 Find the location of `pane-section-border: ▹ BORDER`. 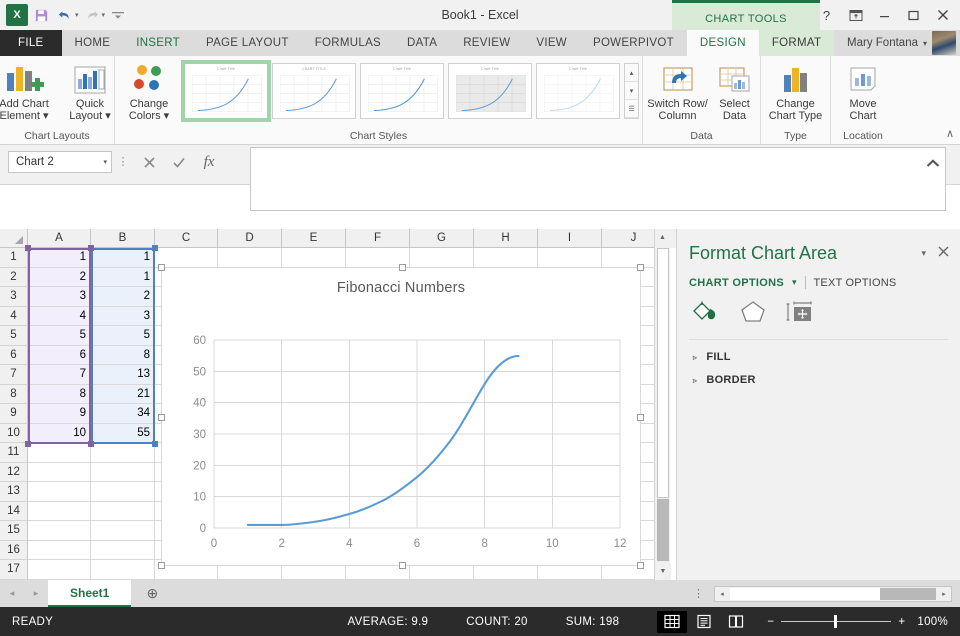

pane-section-border: ▹ BORDER is located at coordinates (818, 374).